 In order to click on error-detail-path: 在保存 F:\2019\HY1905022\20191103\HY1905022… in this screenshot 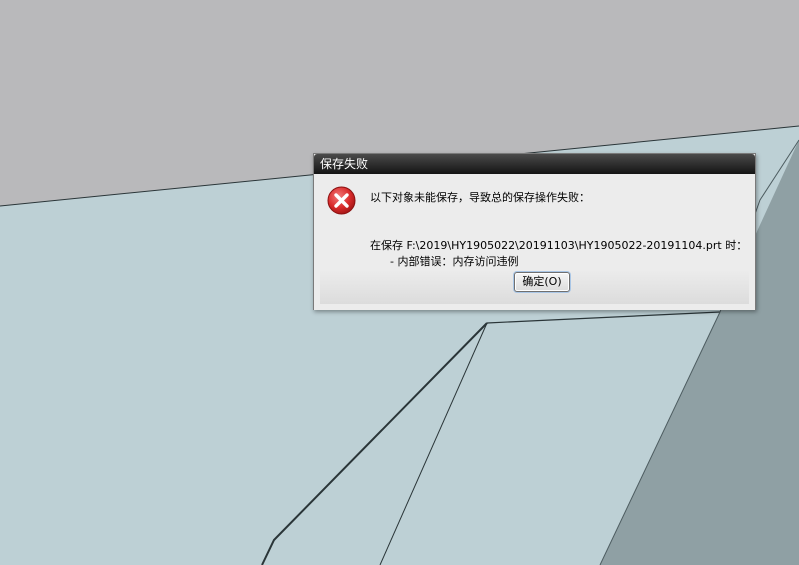, I will do `click(559, 245)`.